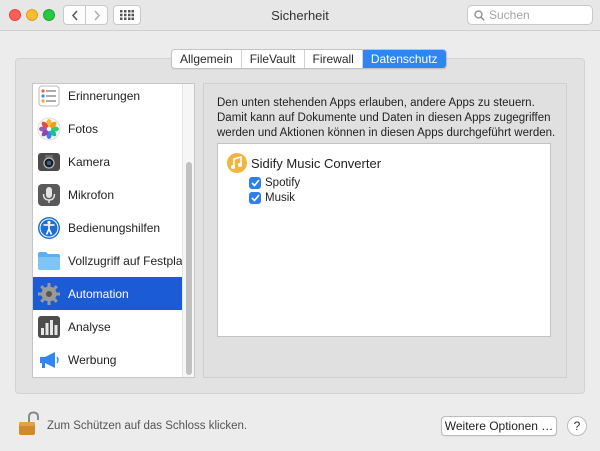  I want to click on sidebar-item-label: Bedienungshilfen, so click(114, 227).